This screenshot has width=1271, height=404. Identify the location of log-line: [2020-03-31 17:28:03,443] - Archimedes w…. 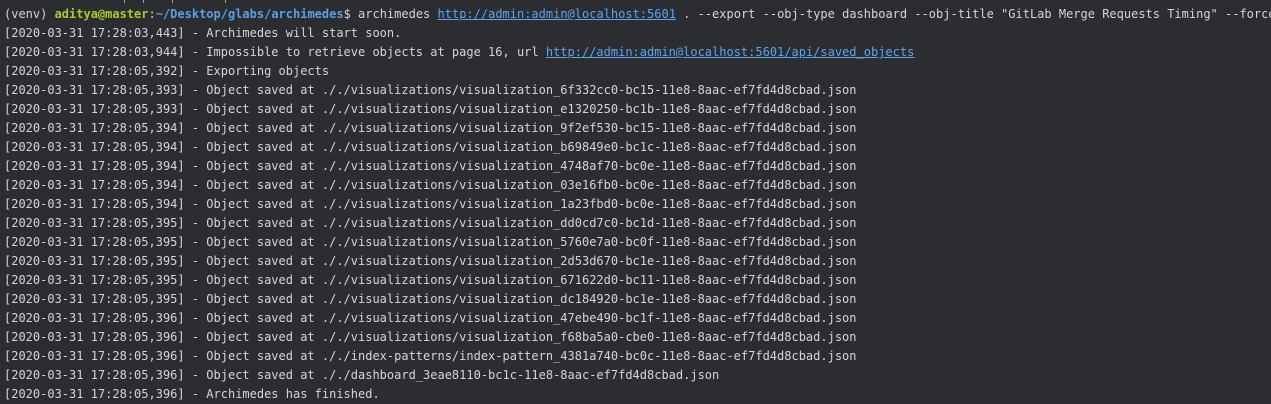
(637, 33).